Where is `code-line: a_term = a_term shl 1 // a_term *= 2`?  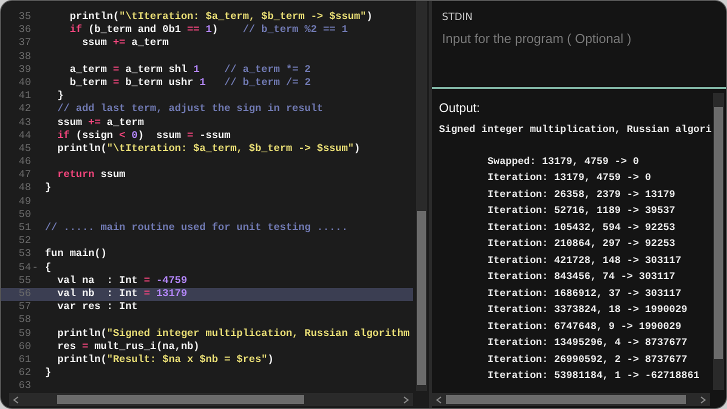 code-line: a_term = a_term shl 1 // a_term *= 2 is located at coordinates (189, 70).